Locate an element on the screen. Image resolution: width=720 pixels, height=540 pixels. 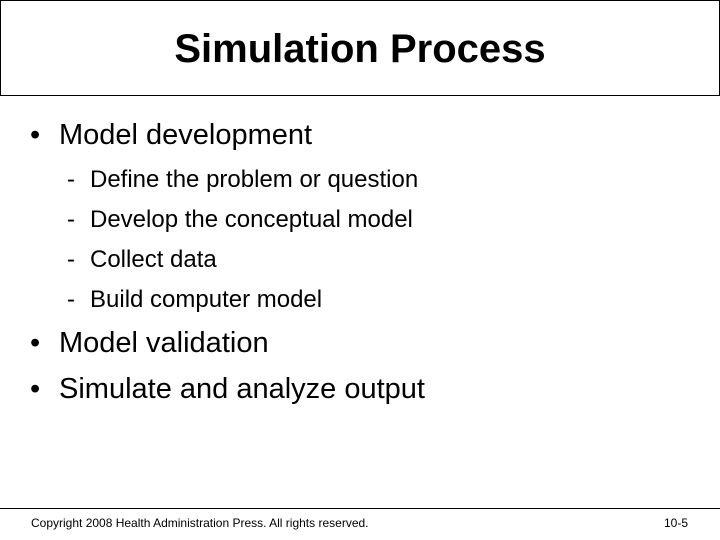
subbullet-define-problem: - Define the problem or question is located at coordinates (242, 180).